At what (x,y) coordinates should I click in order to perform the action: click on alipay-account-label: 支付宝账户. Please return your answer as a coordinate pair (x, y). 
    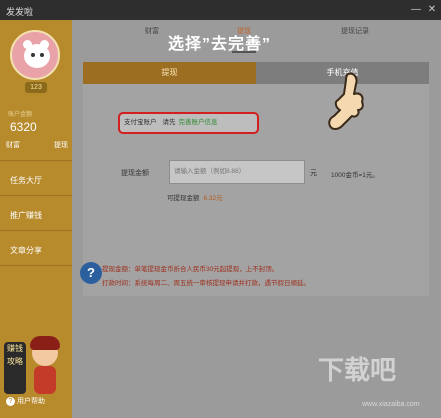
    Looking at the image, I should click on (140, 122).